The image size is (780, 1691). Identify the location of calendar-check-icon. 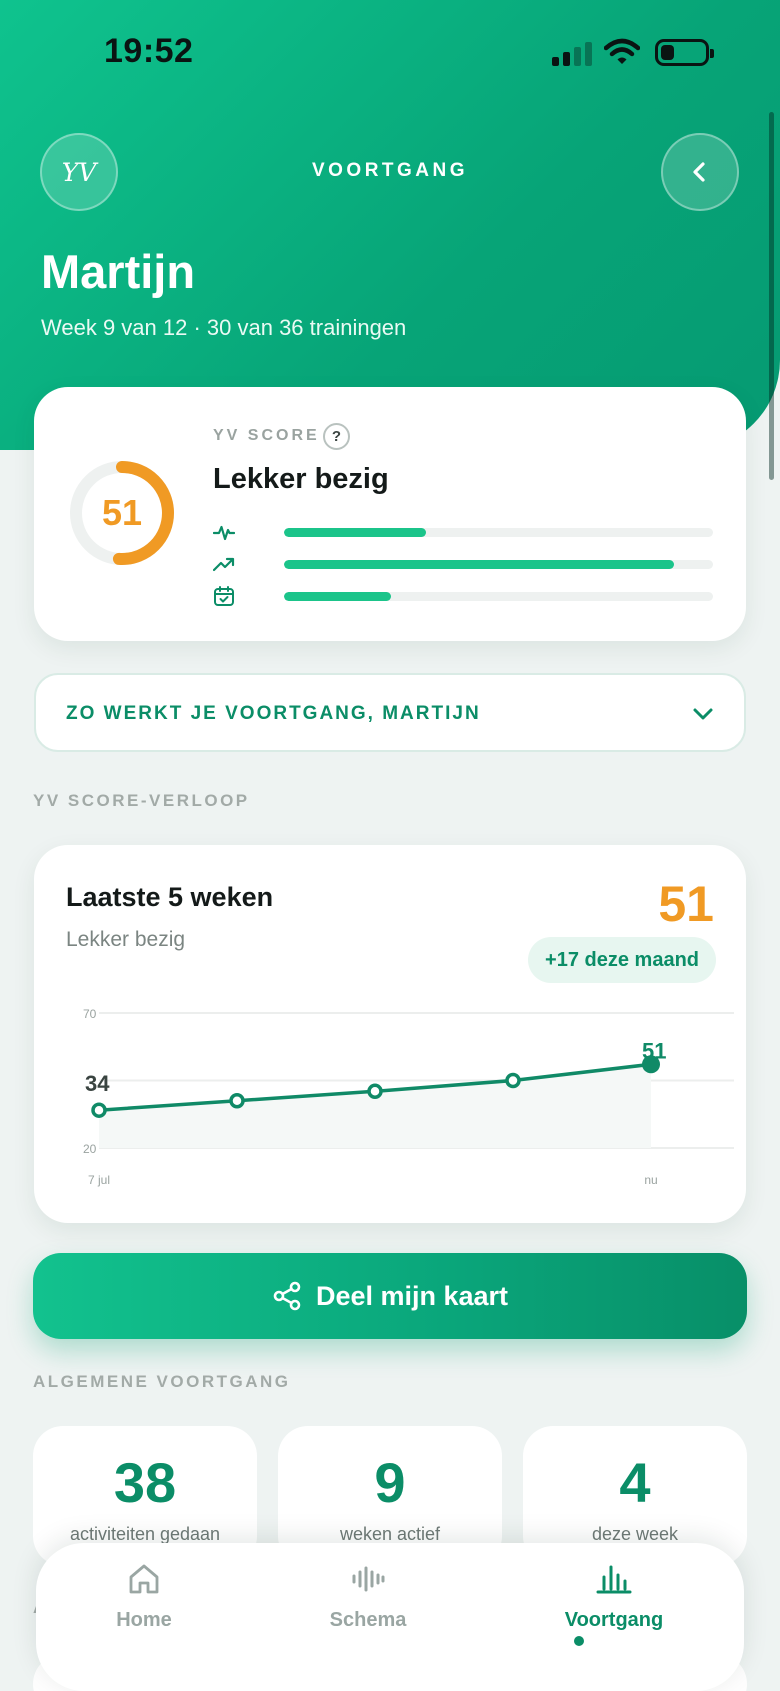
(224, 596).